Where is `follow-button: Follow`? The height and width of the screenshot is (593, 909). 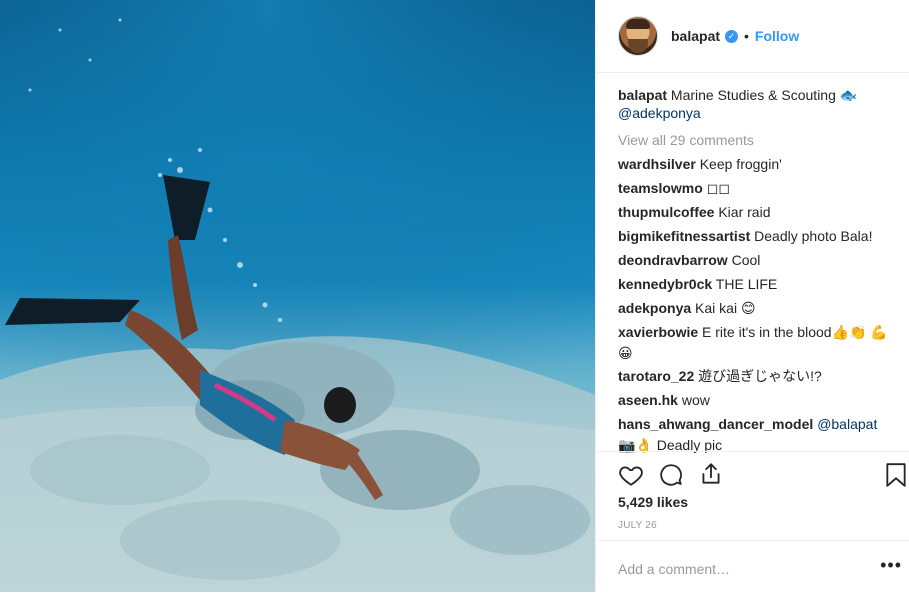 follow-button: Follow is located at coordinates (777, 36).